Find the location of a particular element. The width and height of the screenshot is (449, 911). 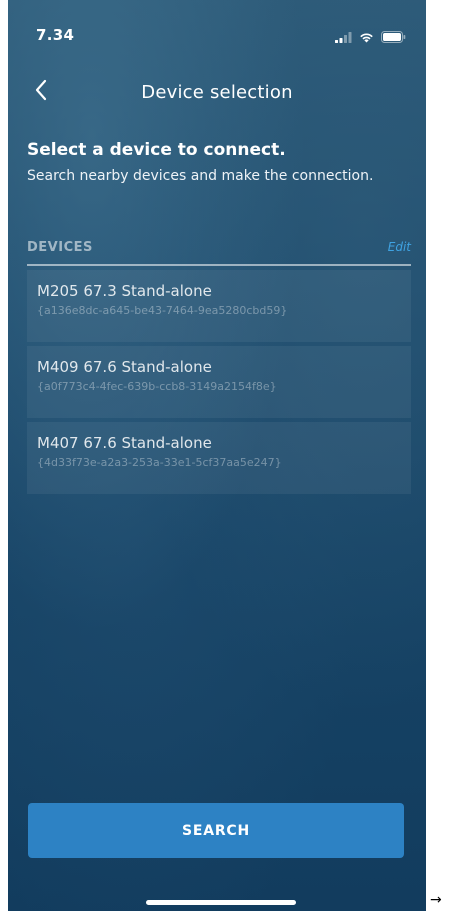

devices-section-title: DEVICES is located at coordinates (60, 247).